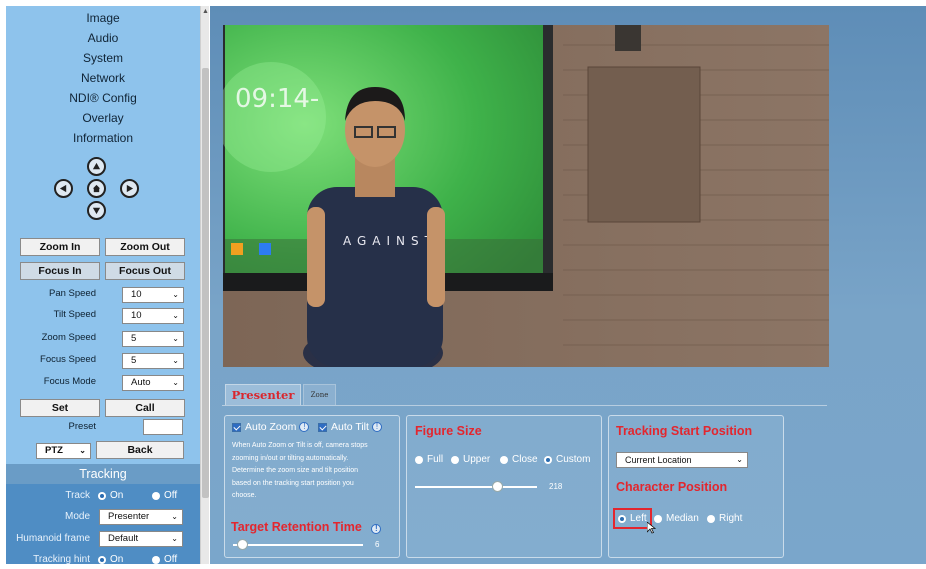 Image resolution: width=926 pixels, height=569 pixels. Describe the element at coordinates (61, 559) in the screenshot. I see `tracking-hint-label: Tracking hint` at that location.